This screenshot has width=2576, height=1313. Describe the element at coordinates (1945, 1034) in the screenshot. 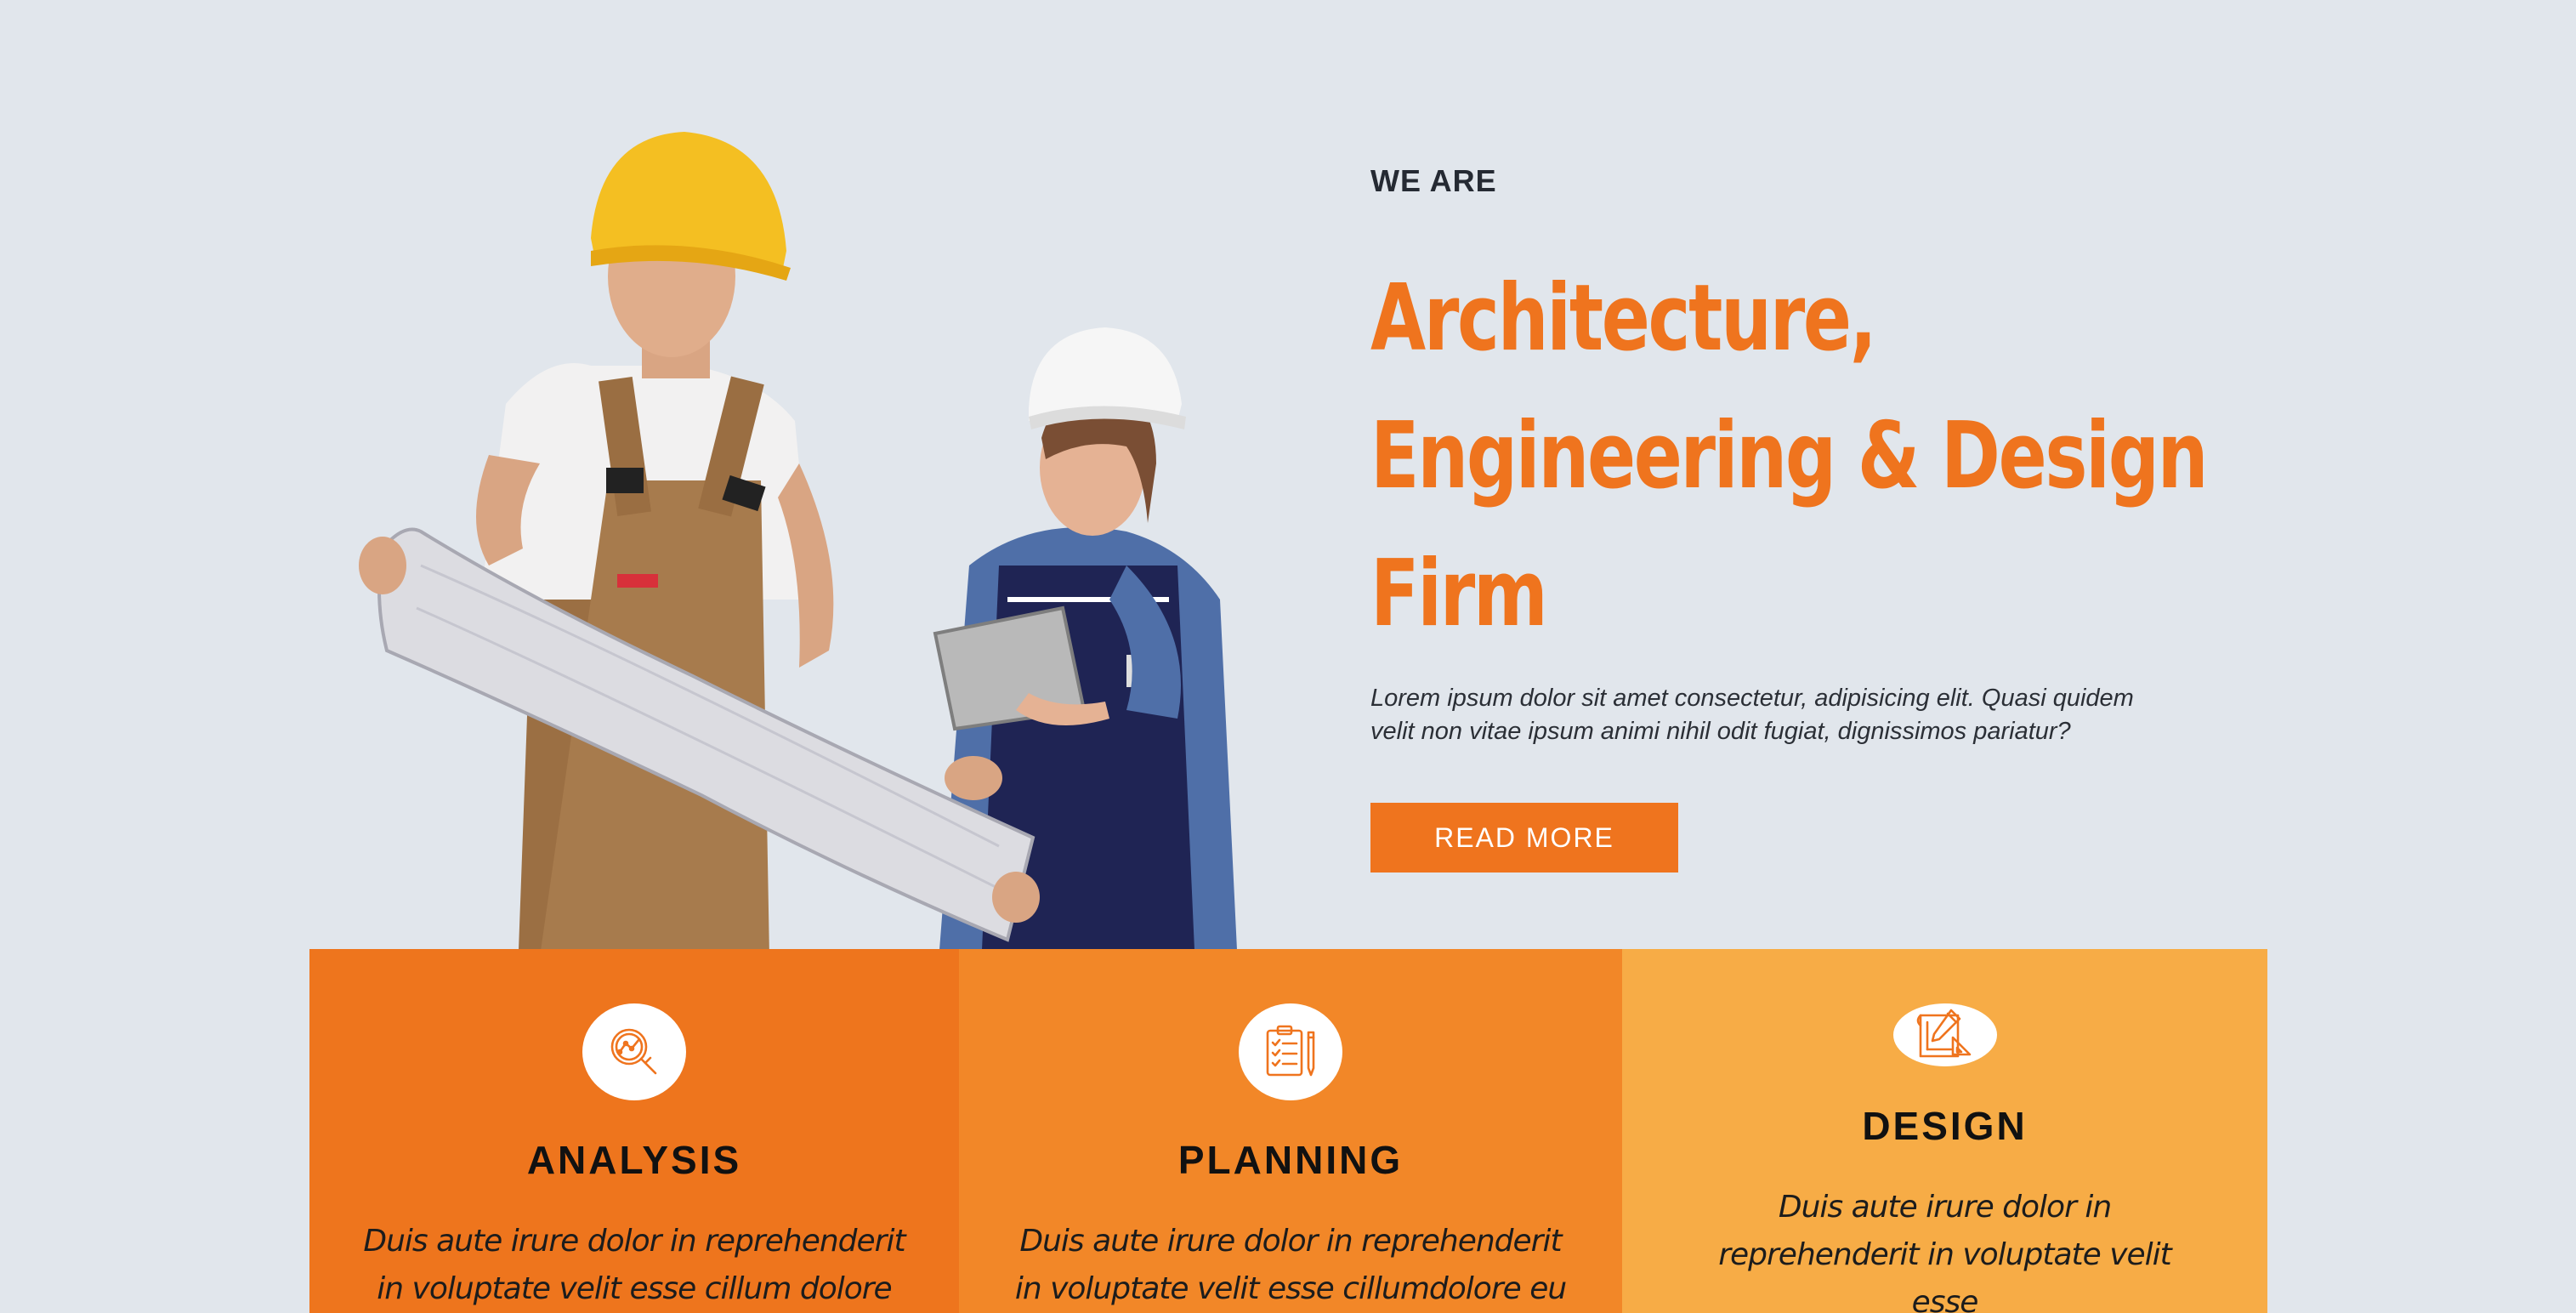

I see `blueprint-pencil-icon` at that location.